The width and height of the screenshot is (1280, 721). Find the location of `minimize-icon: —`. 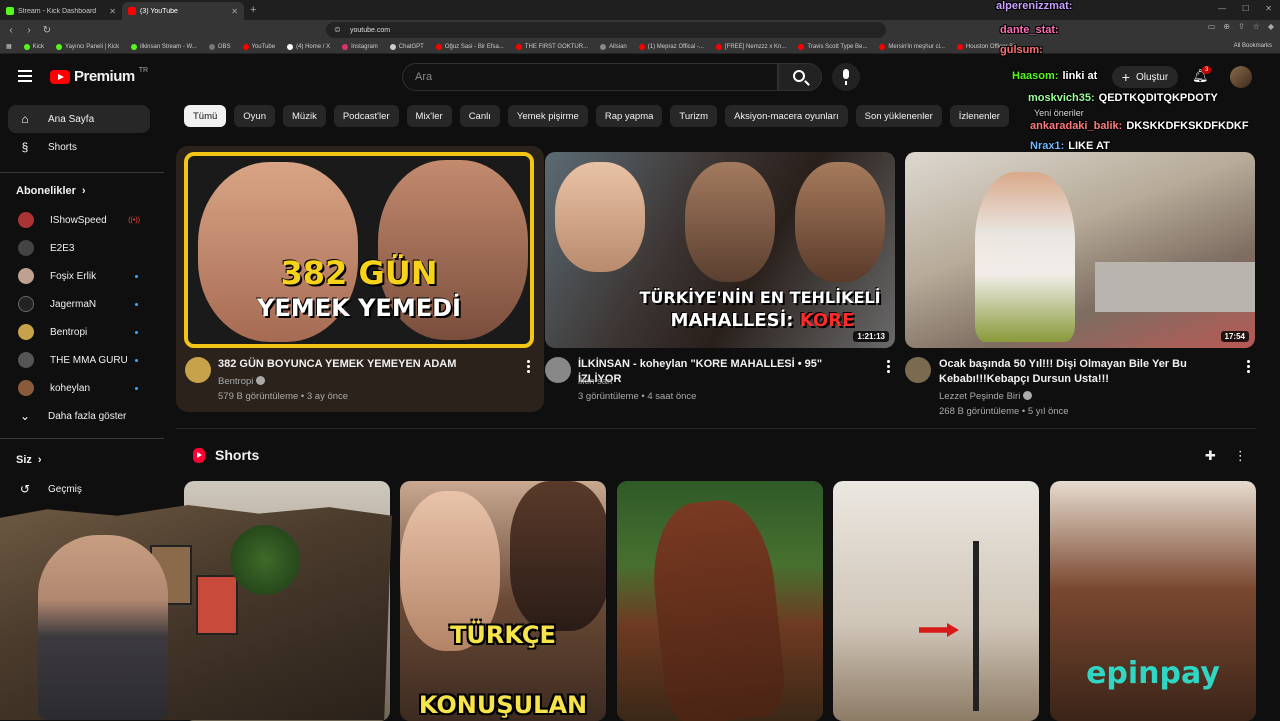

minimize-icon: — is located at coordinates (1222, 8).